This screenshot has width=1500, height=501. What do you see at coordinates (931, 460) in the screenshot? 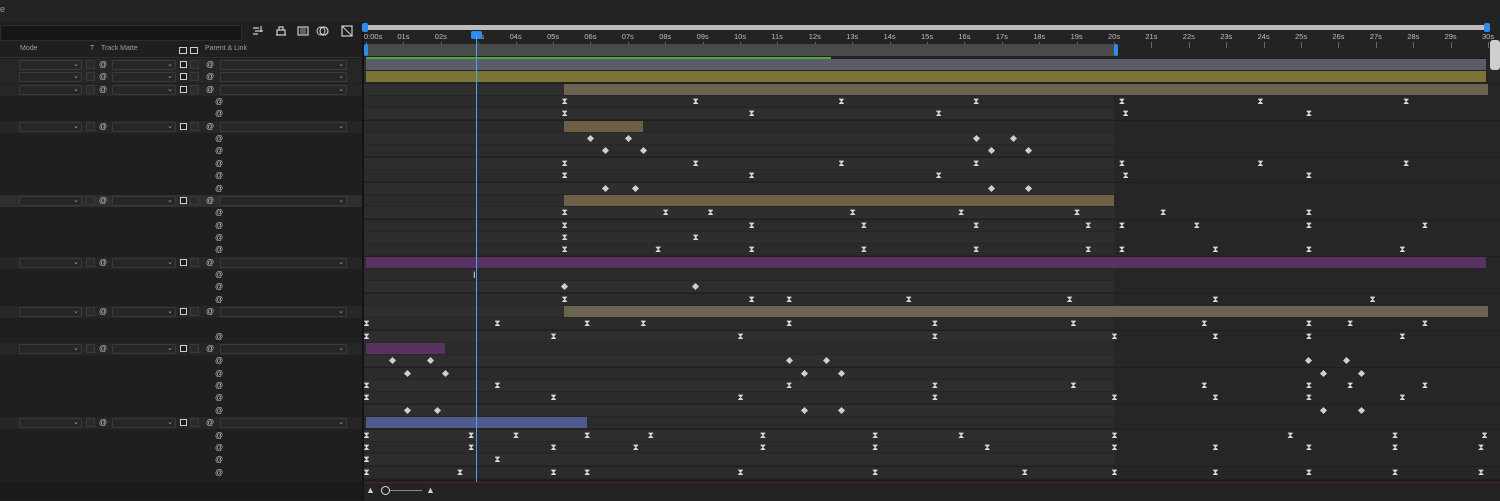
I see `timeline-track: ⧗ ⧗` at bounding box center [931, 460].